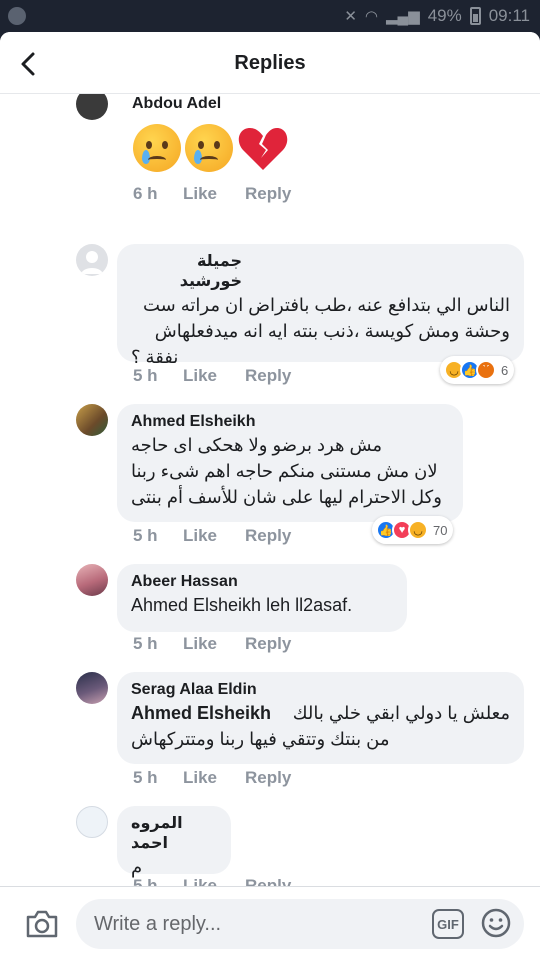 The height and width of the screenshot is (960, 540). Describe the element at coordinates (505, 370) in the screenshot. I see `reaction-count: 6` at that location.